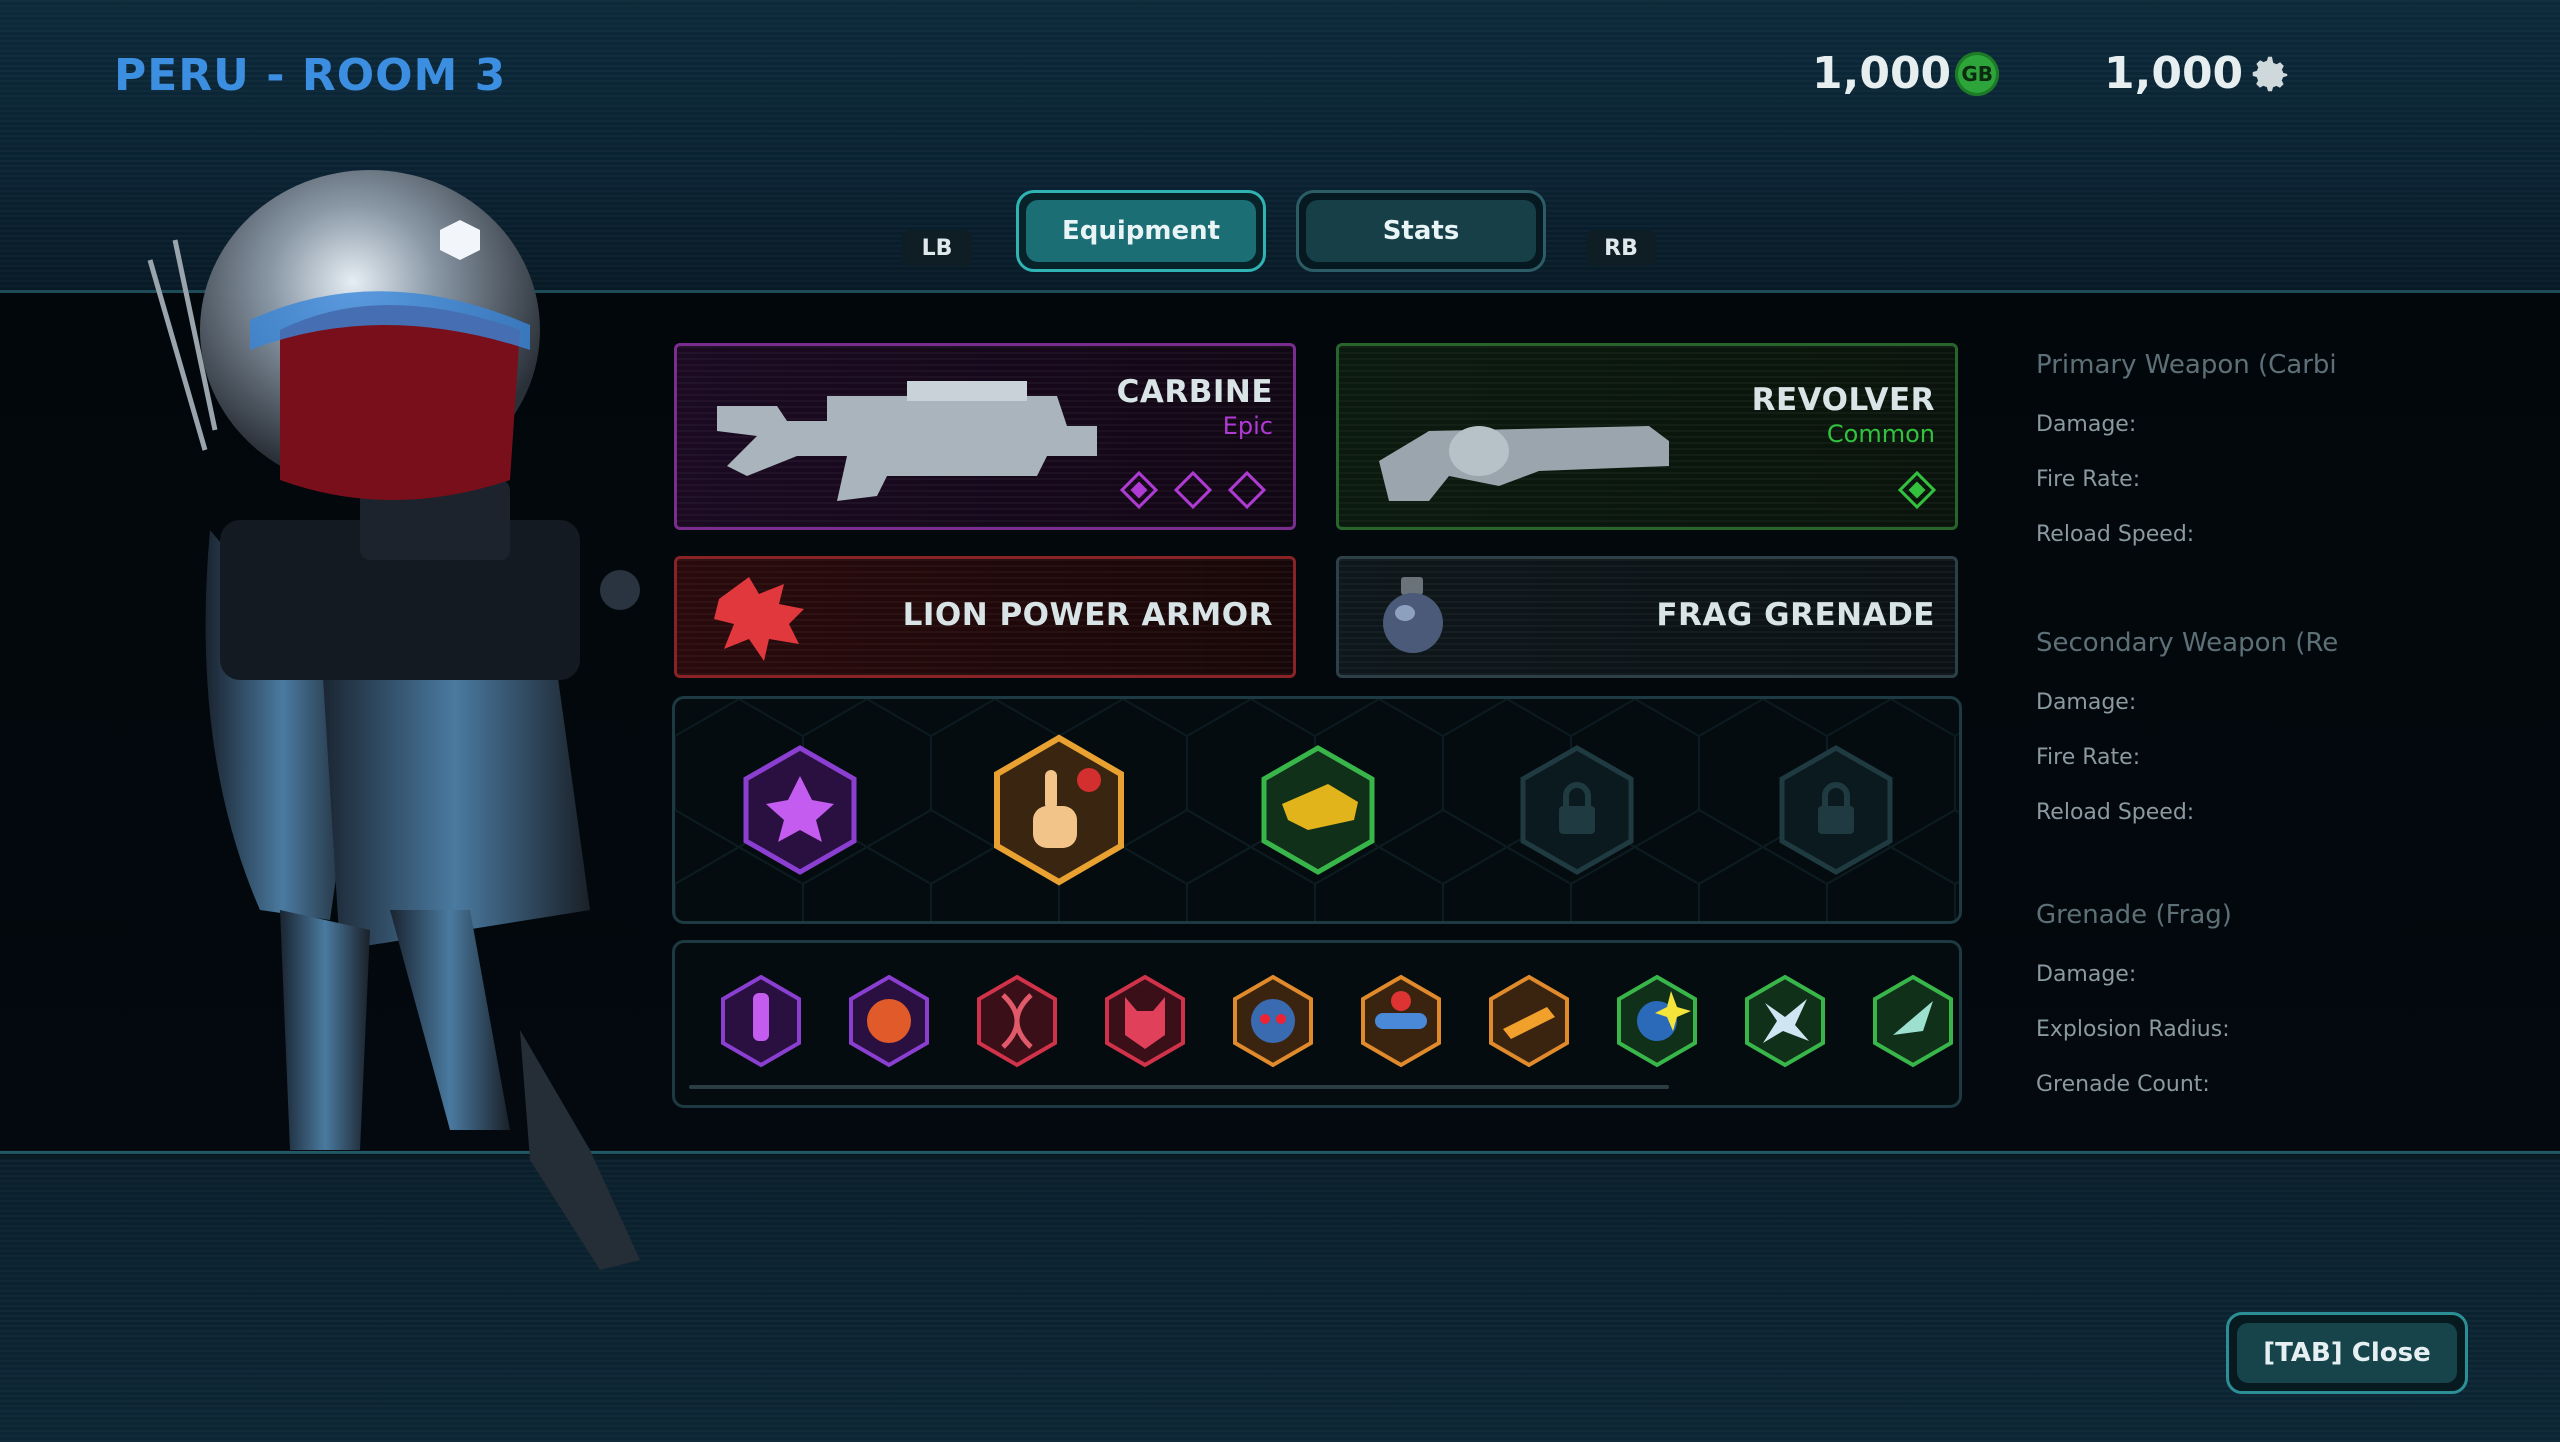  Describe the element at coordinates (2088, 757) in the screenshot. I see `secondary-fire-rate-label: Fire Rate:` at that location.